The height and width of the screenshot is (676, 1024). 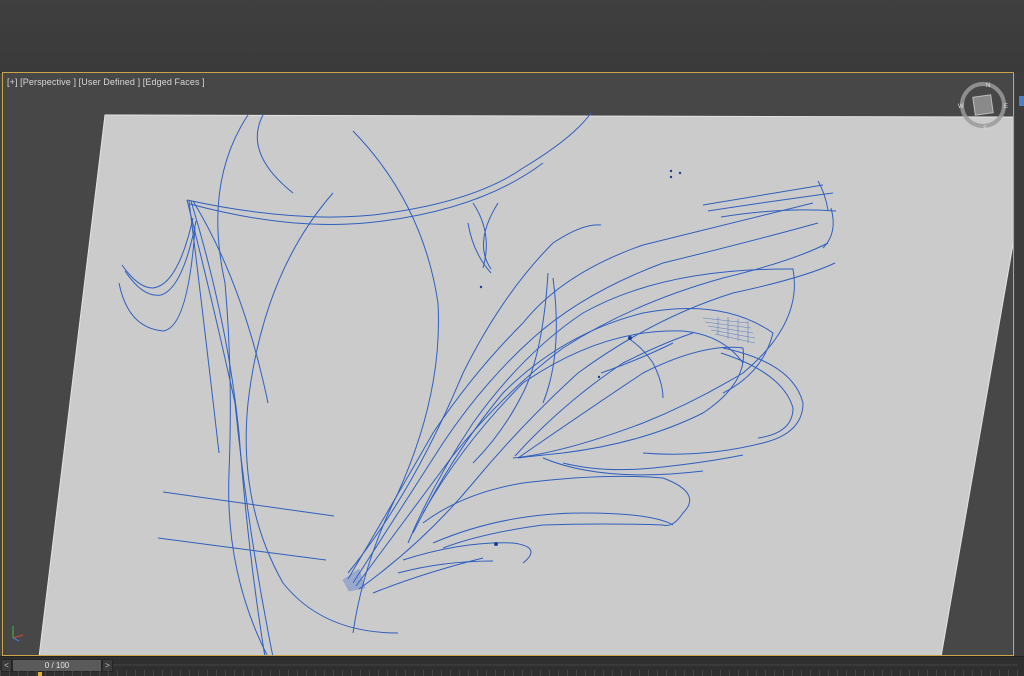 I want to click on viewcube: N S E W, so click(x=983, y=105).